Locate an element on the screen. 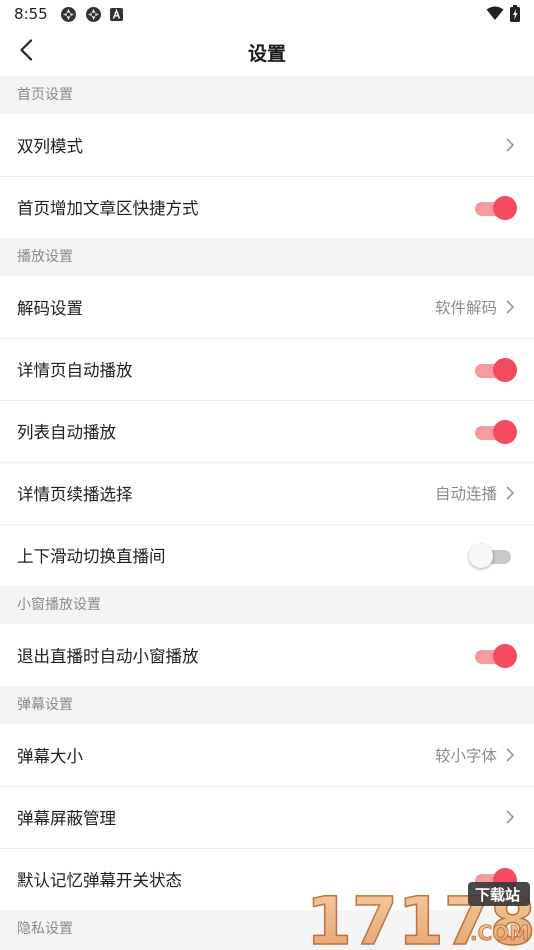 The image size is (534, 950). settings-row: 详情页续播选择 自动连播 is located at coordinates (267, 493).